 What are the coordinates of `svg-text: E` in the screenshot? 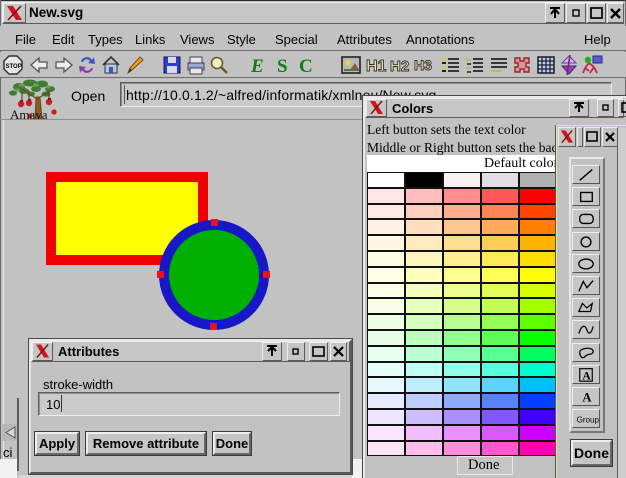 It's located at (257, 66).